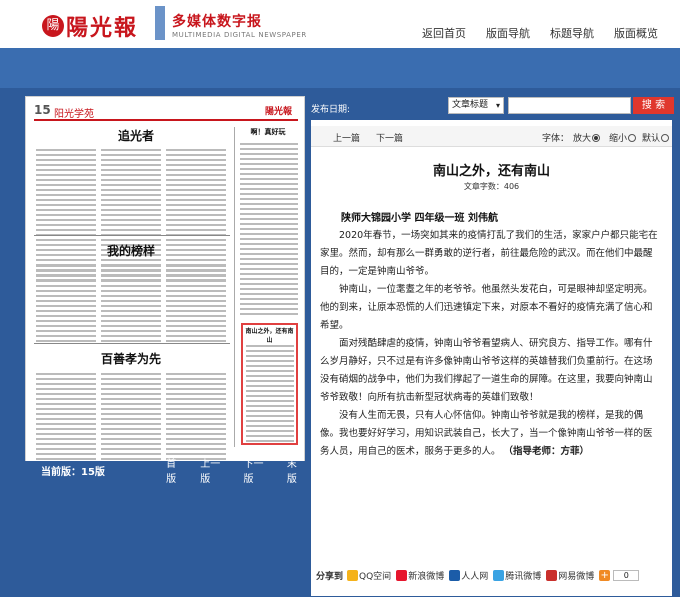  I want to click on nav-page-nav: 版面导航, so click(508, 33).